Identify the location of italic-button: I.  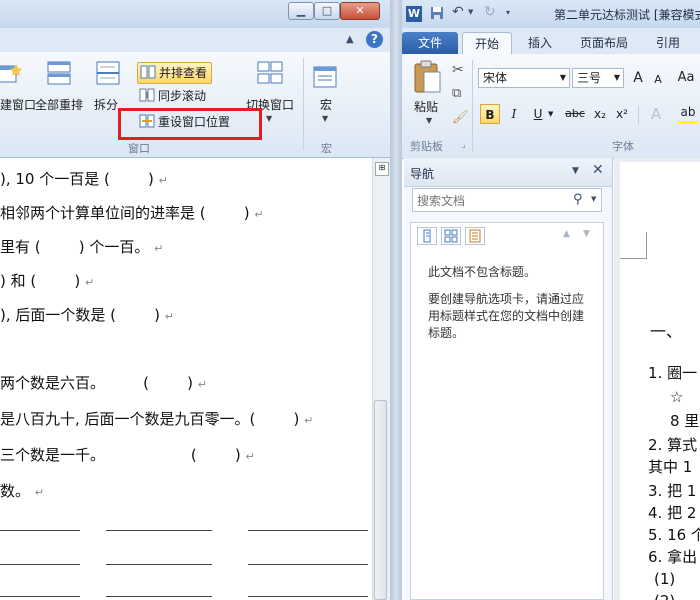
(514, 114).